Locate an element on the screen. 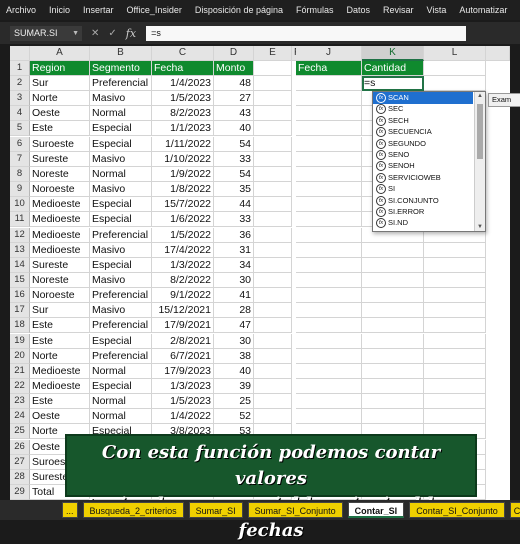  header-region: Region is located at coordinates (60, 68).